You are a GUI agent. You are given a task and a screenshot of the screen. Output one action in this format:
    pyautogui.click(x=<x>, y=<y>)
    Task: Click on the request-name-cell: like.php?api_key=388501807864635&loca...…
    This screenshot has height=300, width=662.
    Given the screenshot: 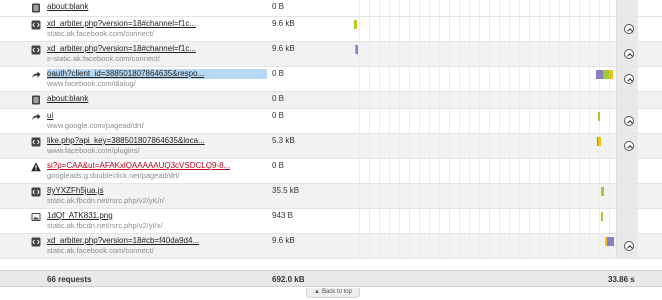 What is the action you would take?
    pyautogui.click(x=157, y=146)
    